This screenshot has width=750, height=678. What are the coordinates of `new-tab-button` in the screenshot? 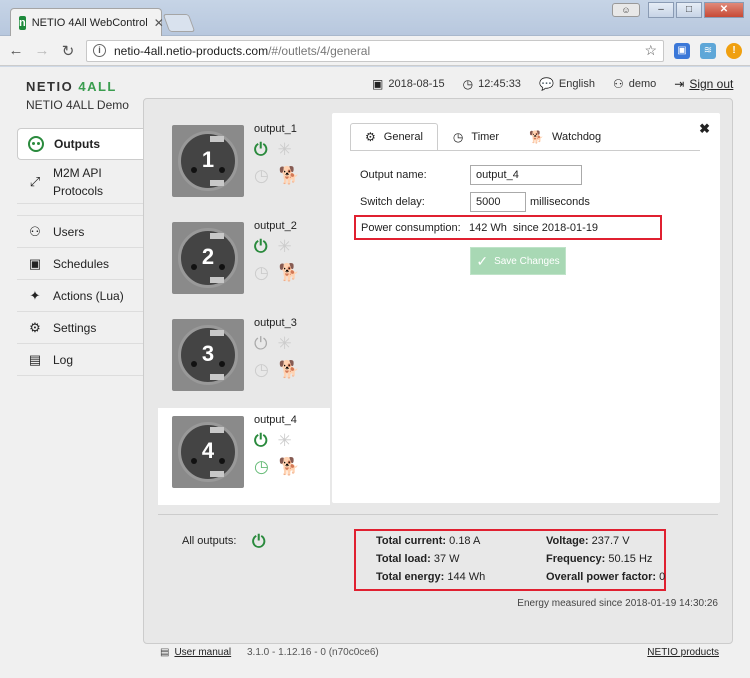 It's located at (179, 23).